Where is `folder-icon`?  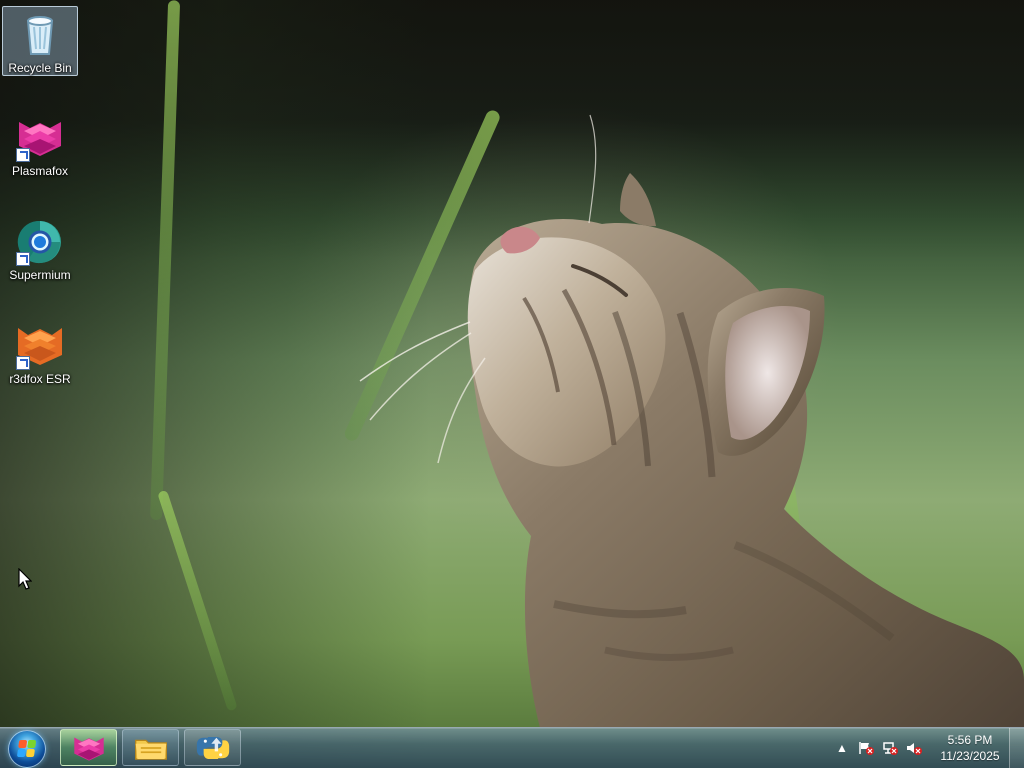 folder-icon is located at coordinates (150, 749).